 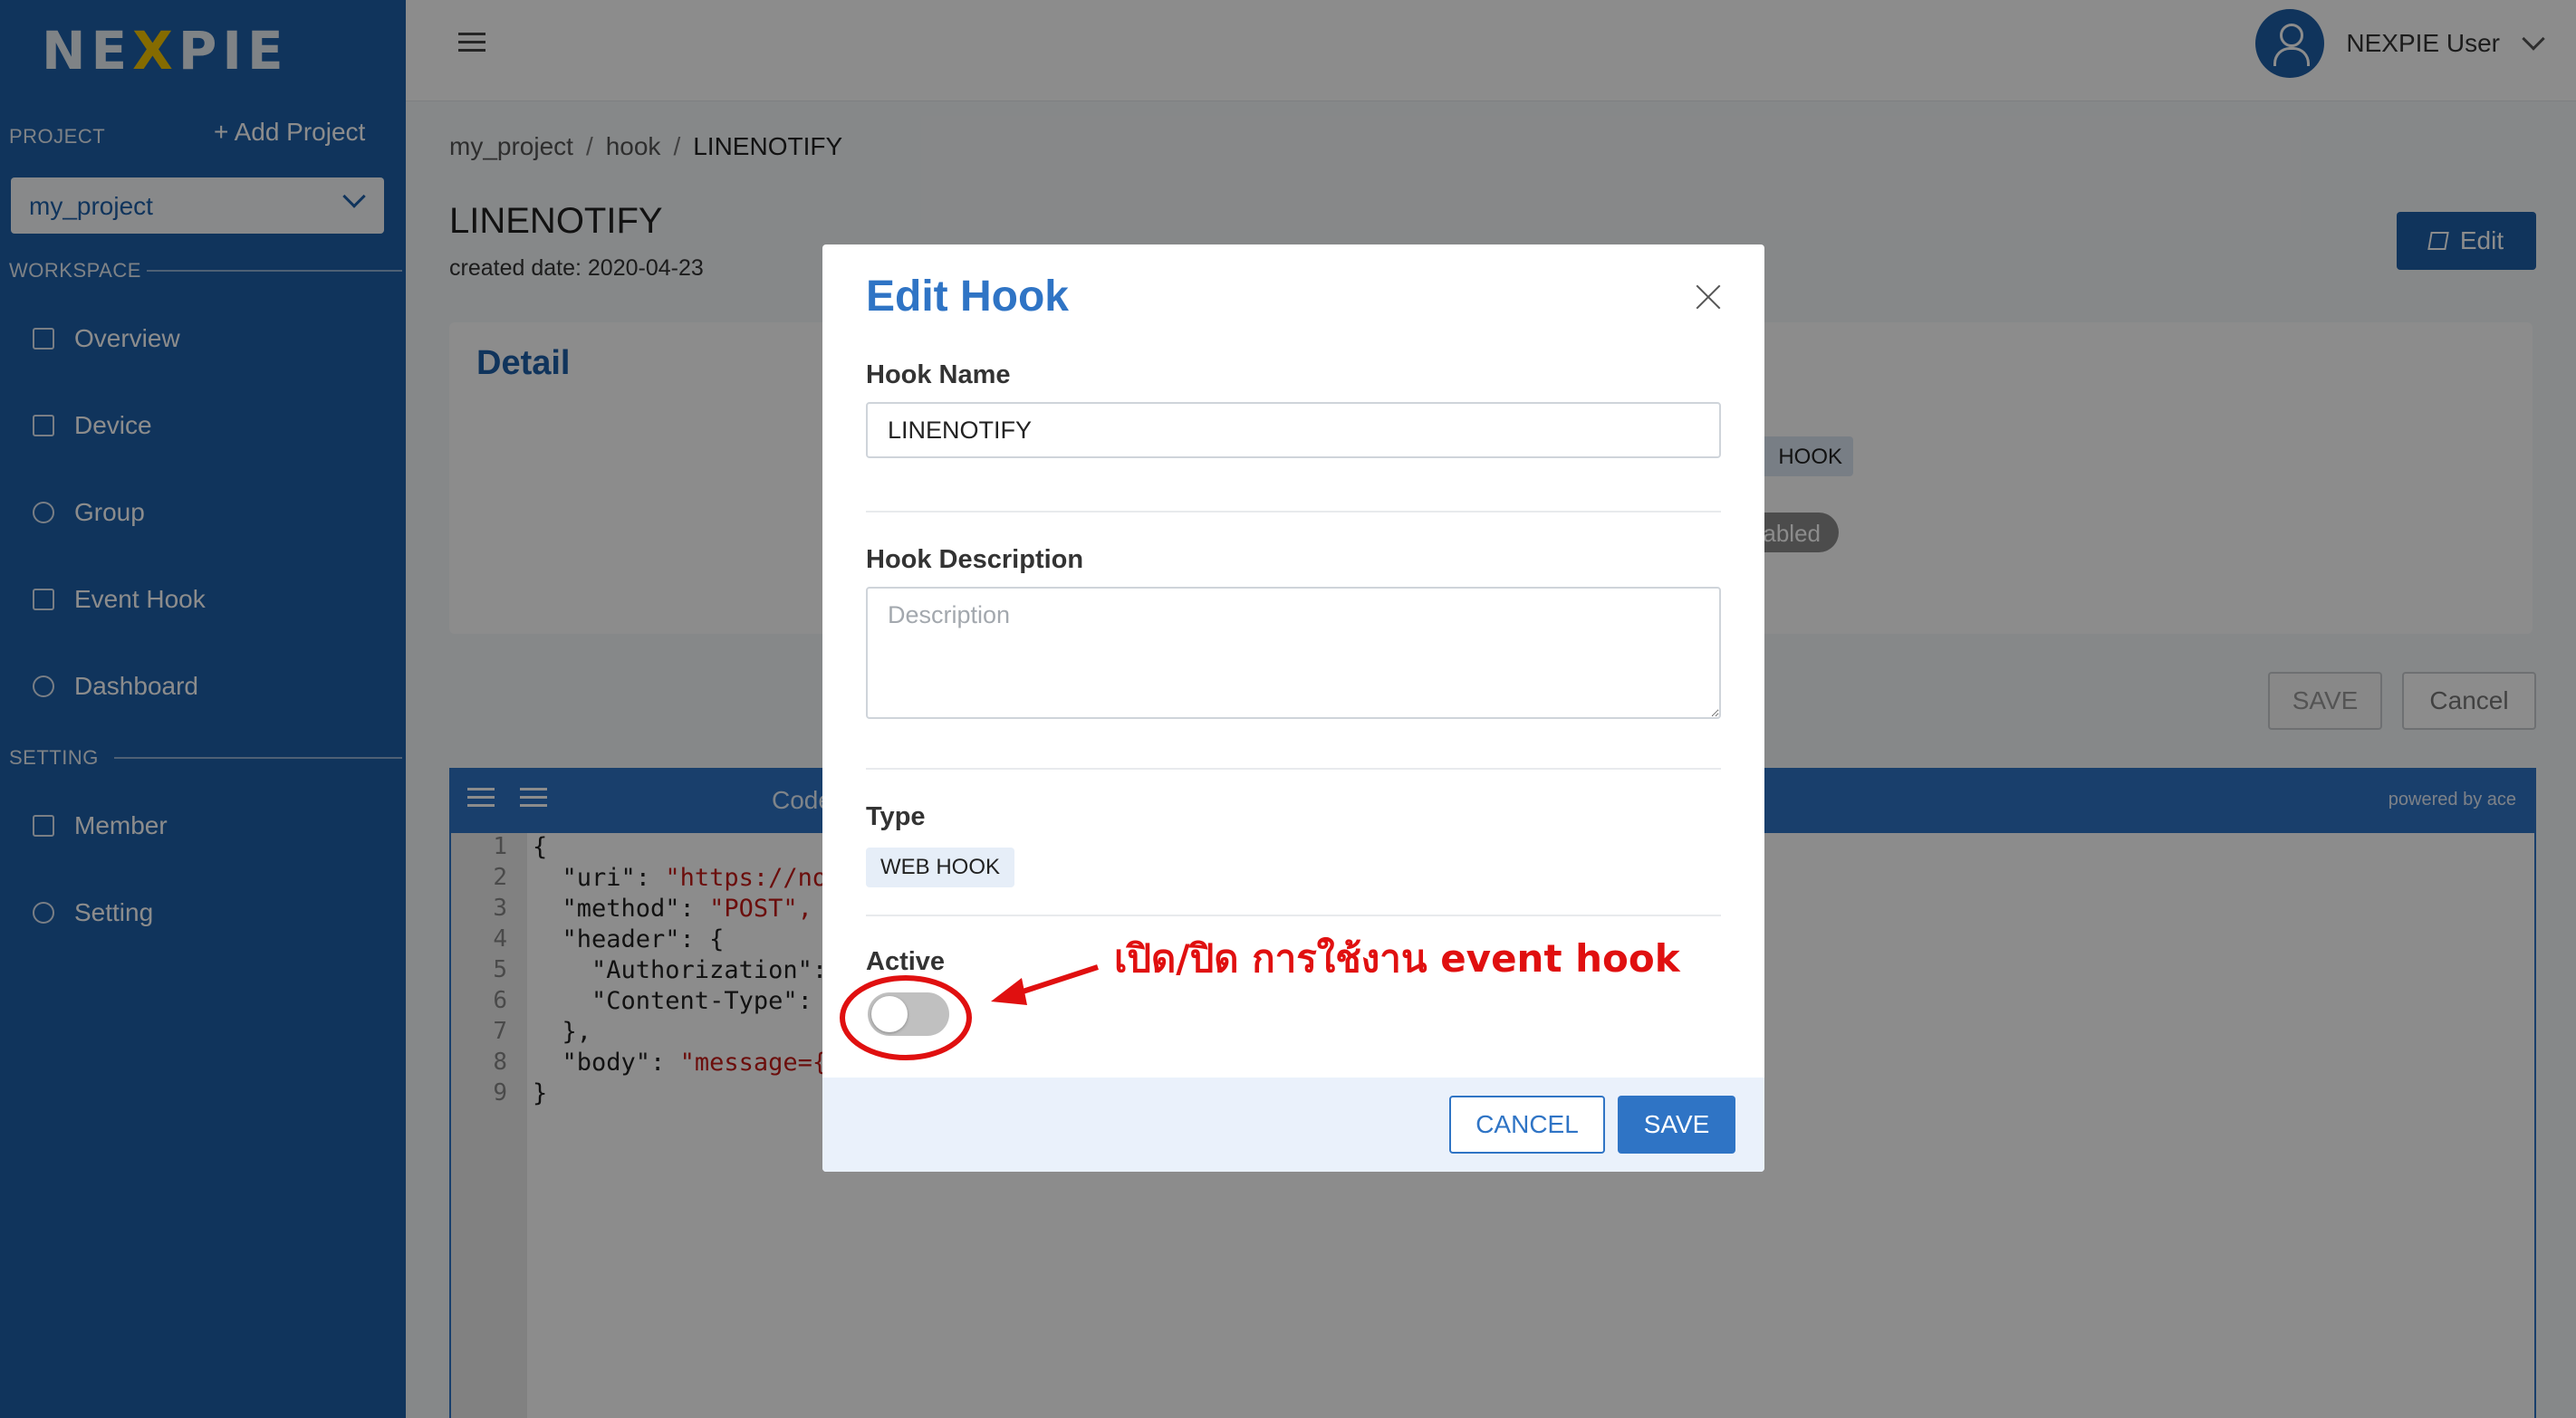 I want to click on annotation-overlay, so click(x=969, y=1012).